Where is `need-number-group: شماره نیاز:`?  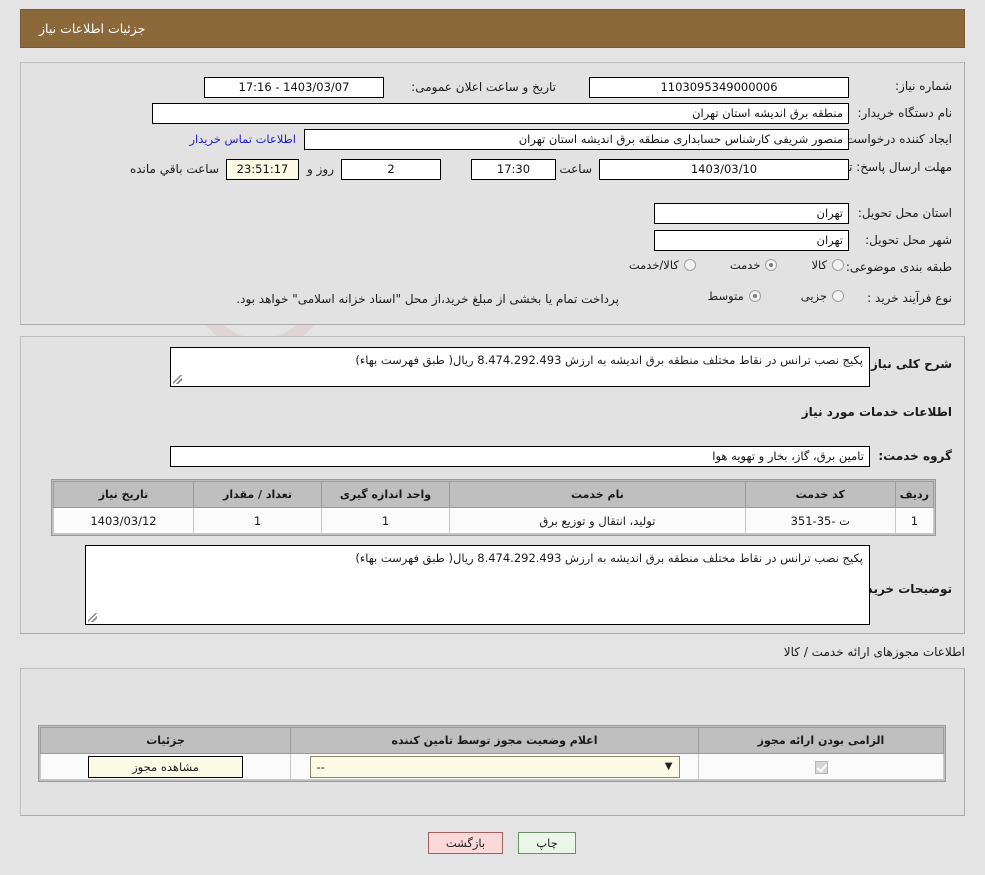 need-number-group: شماره نیاز: is located at coordinates (923, 86).